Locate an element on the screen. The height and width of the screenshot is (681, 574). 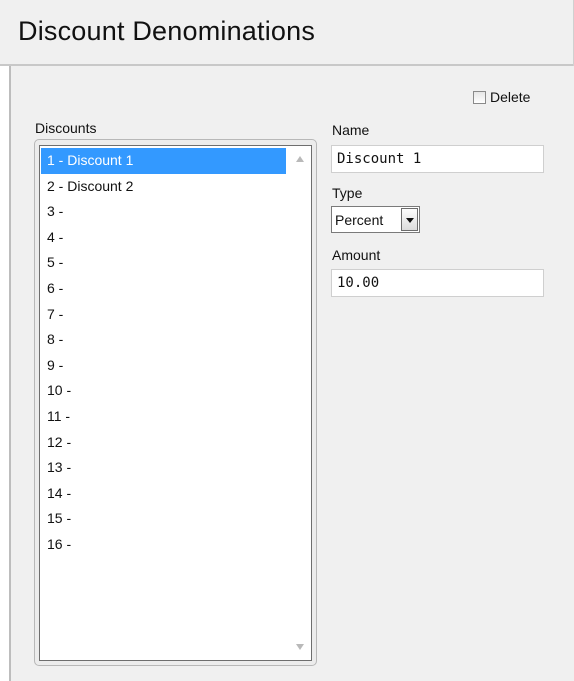
name-label: Name is located at coordinates (351, 130).